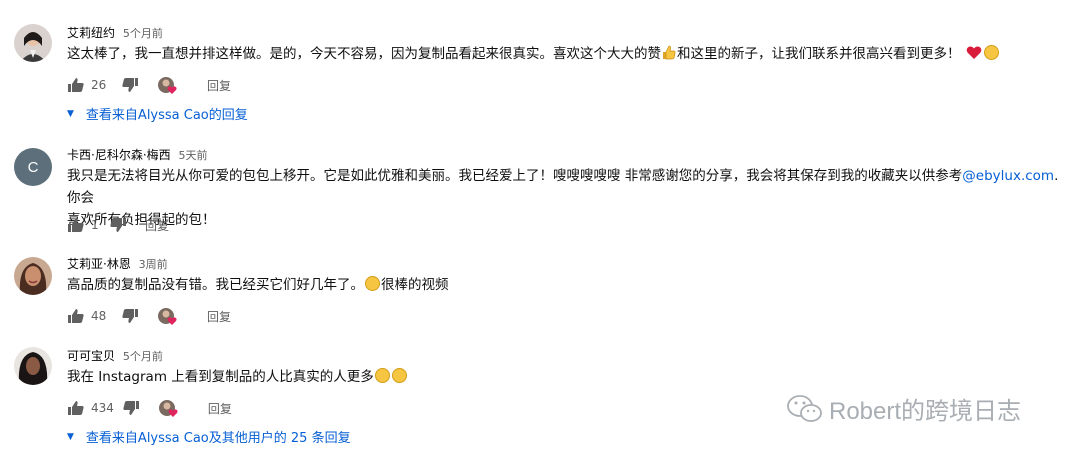  What do you see at coordinates (415, 285) in the screenshot?
I see `comment-text-part: 很棒的视频` at bounding box center [415, 285].